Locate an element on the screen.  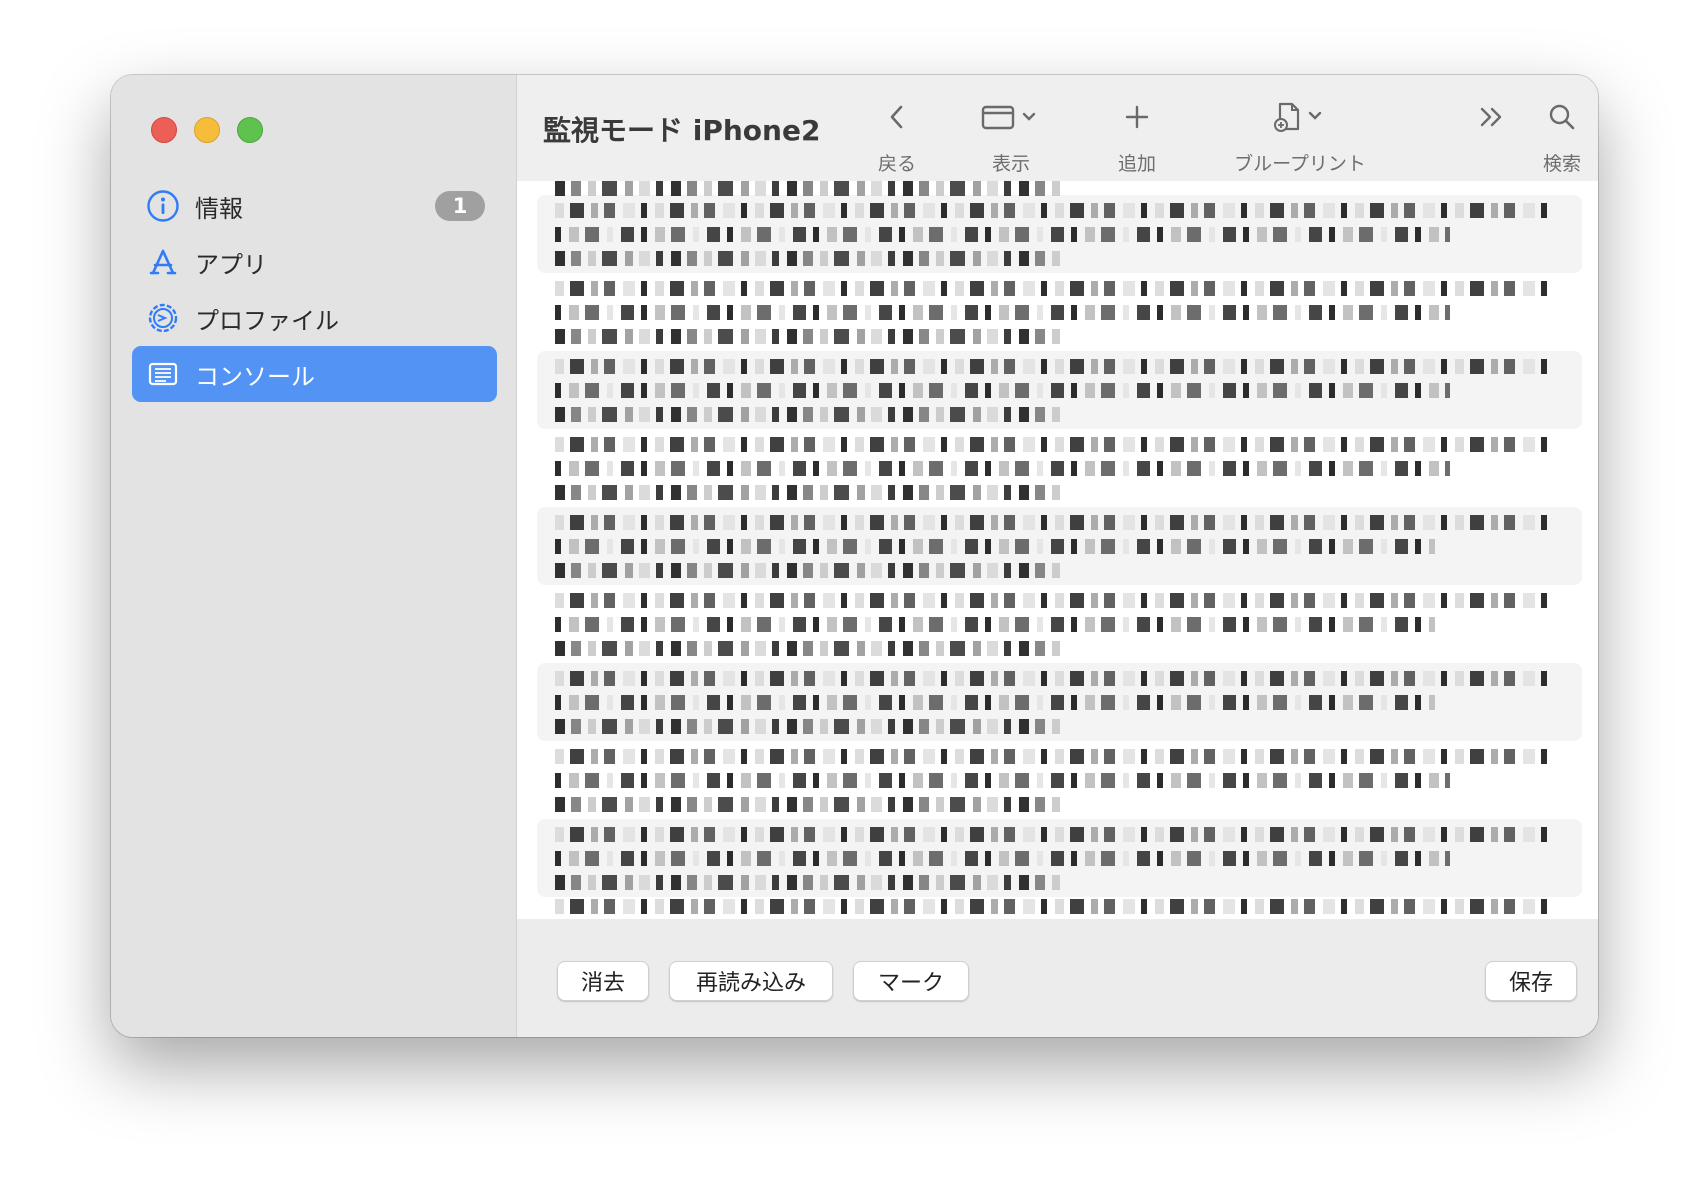
sidebar-item-console: コンソール is located at coordinates (314, 374).